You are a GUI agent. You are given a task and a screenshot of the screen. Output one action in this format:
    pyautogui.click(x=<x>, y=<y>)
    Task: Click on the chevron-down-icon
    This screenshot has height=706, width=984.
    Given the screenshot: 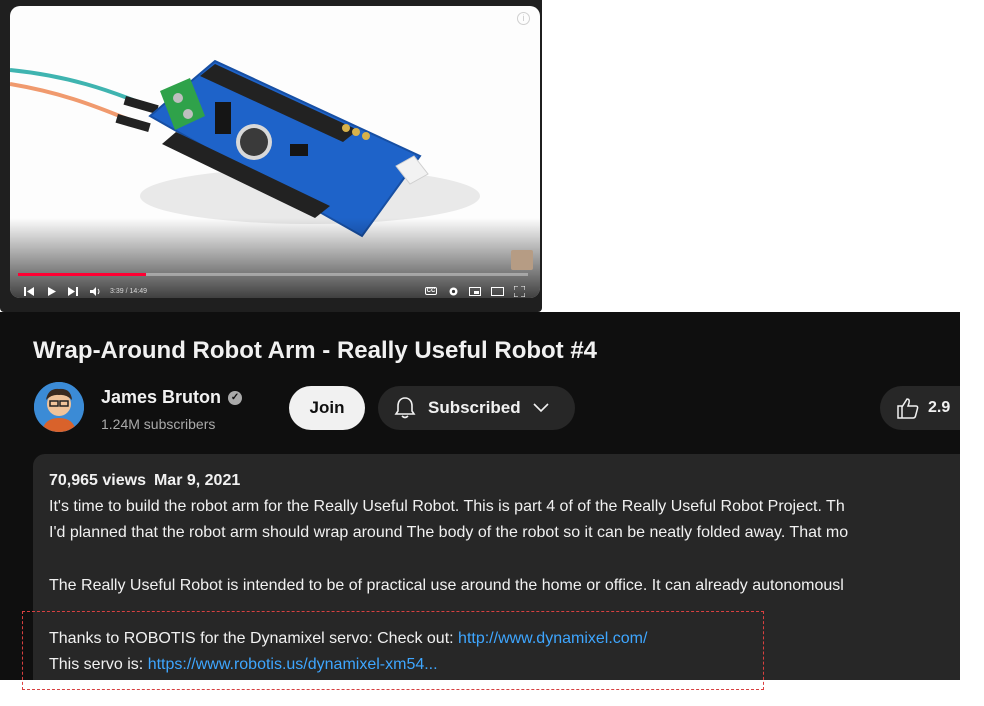 What is the action you would take?
    pyautogui.click(x=541, y=408)
    